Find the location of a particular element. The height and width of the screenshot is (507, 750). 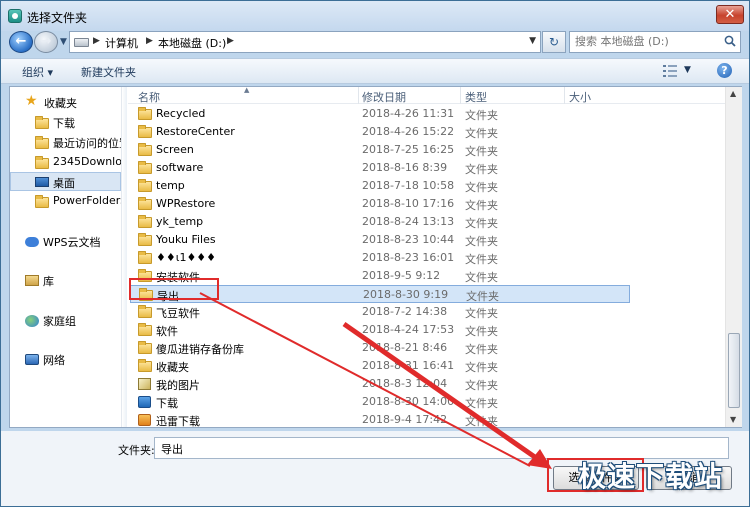

file-row: software 2018-8-16 8:39 文件夹 is located at coordinates (380, 168).